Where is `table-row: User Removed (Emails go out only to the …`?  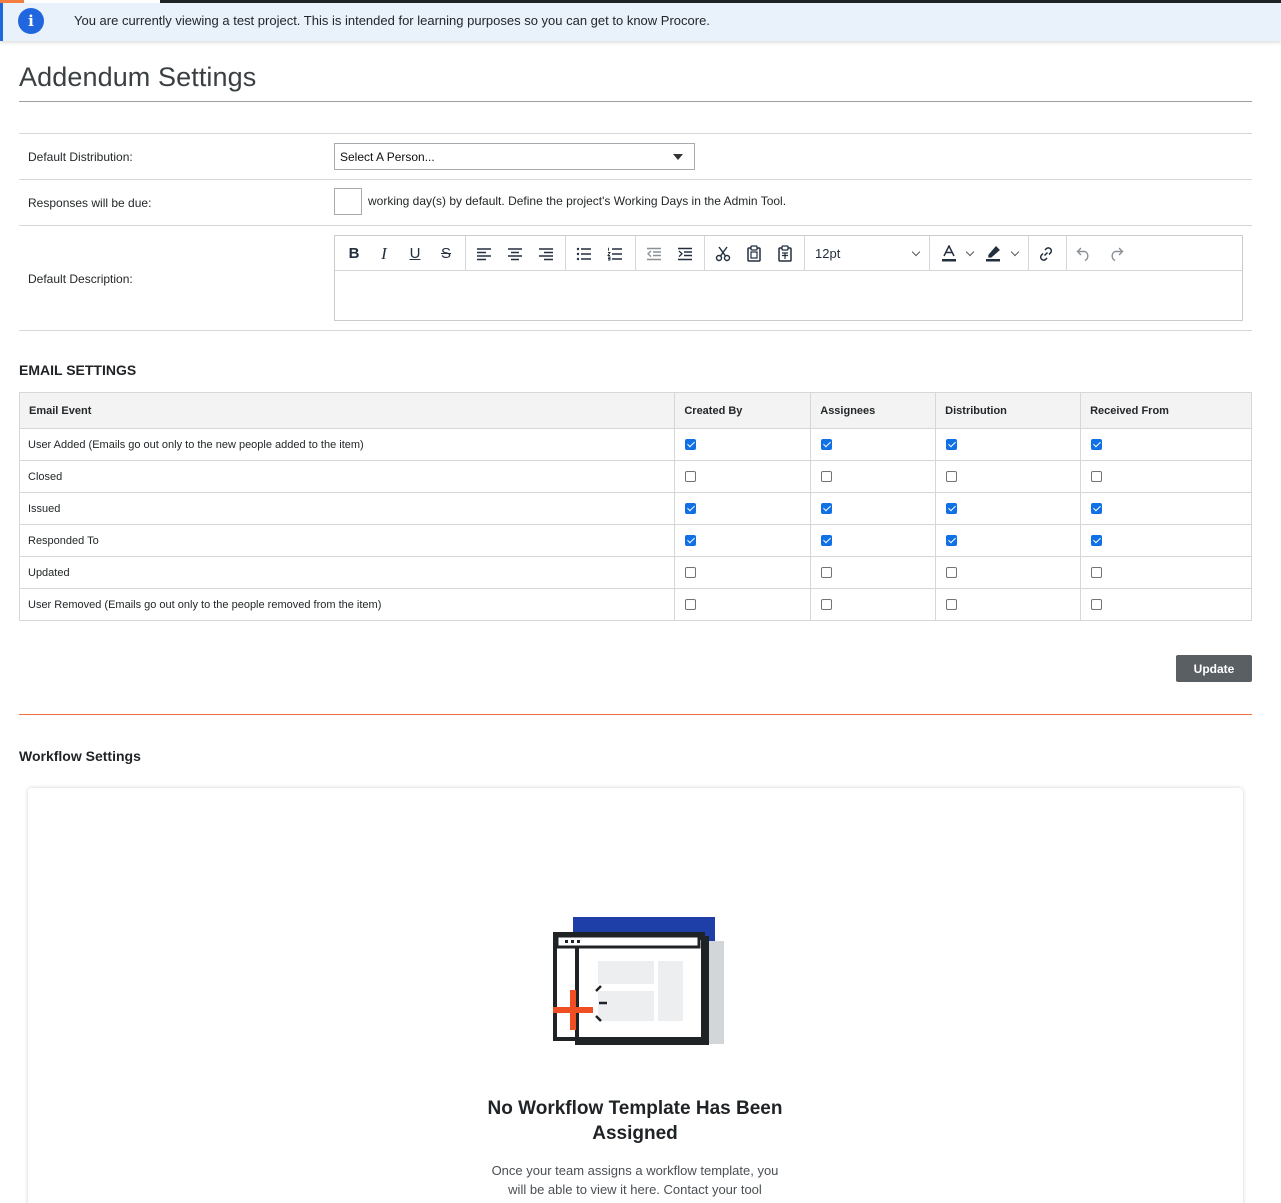 table-row: User Removed (Emails go out only to the … is located at coordinates (635, 604).